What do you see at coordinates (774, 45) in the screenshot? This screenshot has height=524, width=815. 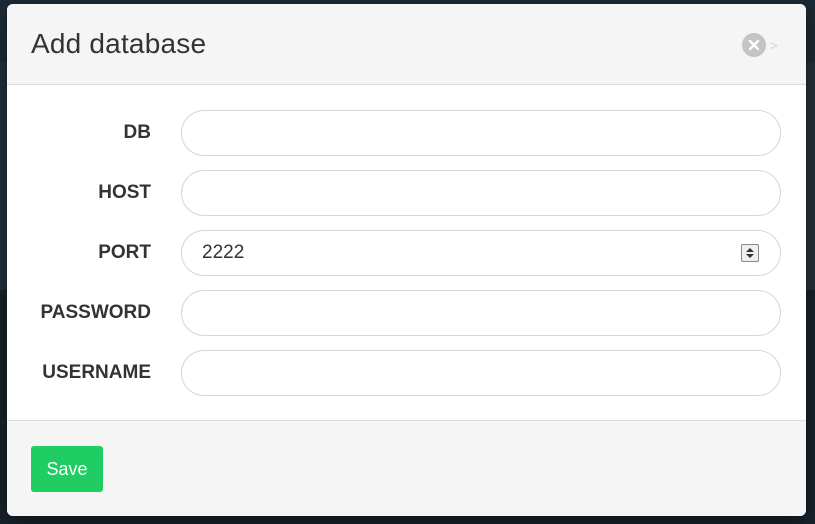 I see `chevron-right-icon: >` at bounding box center [774, 45].